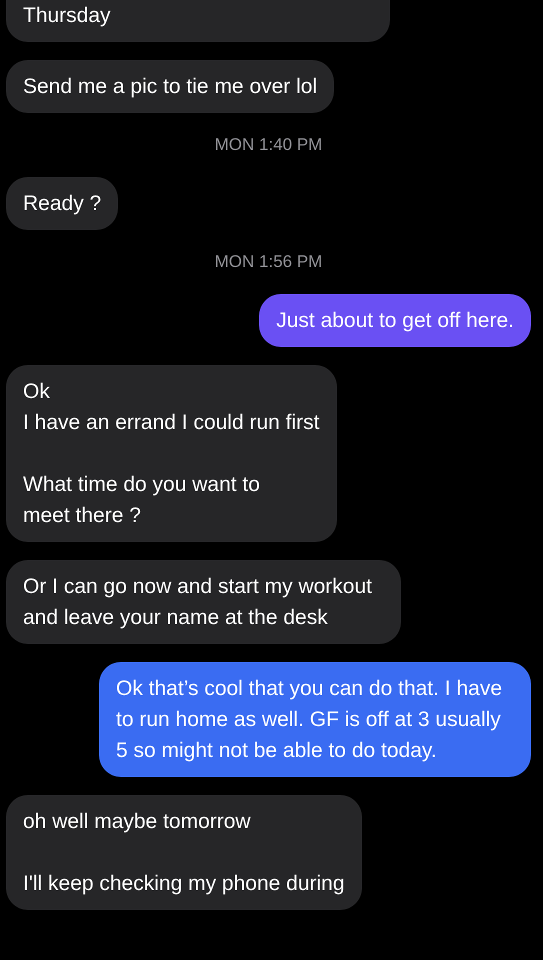 This screenshot has width=543, height=960. Describe the element at coordinates (171, 453) in the screenshot. I see `received-message: Ok I have an errand I could run first What time do you want to meet there ?` at that location.